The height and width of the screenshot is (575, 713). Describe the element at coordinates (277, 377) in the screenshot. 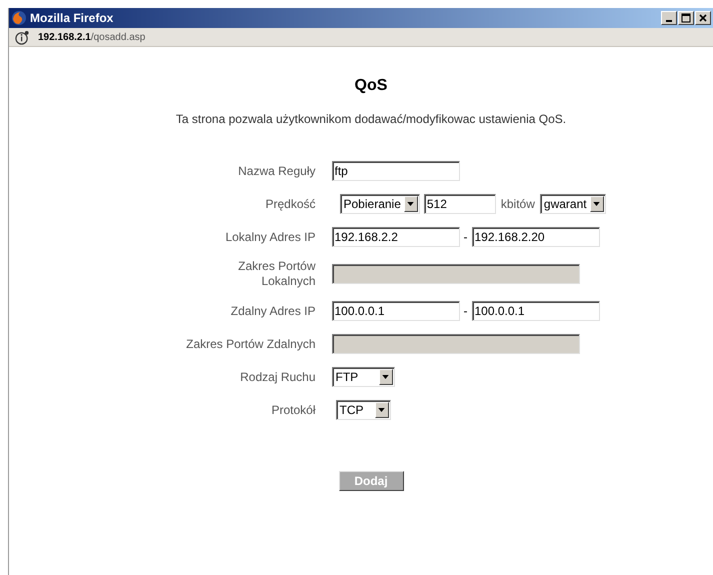

I see `field-label: Rodzaj Ruchu` at that location.